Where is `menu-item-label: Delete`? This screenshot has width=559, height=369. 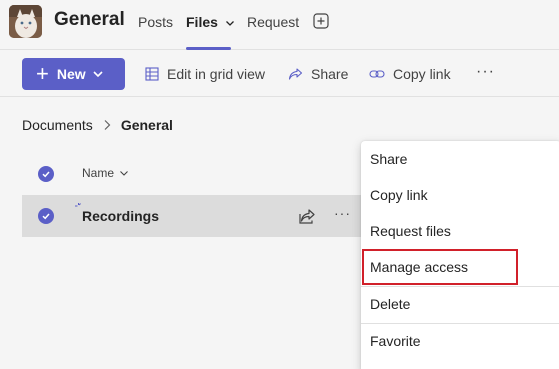 menu-item-label: Delete is located at coordinates (390, 304).